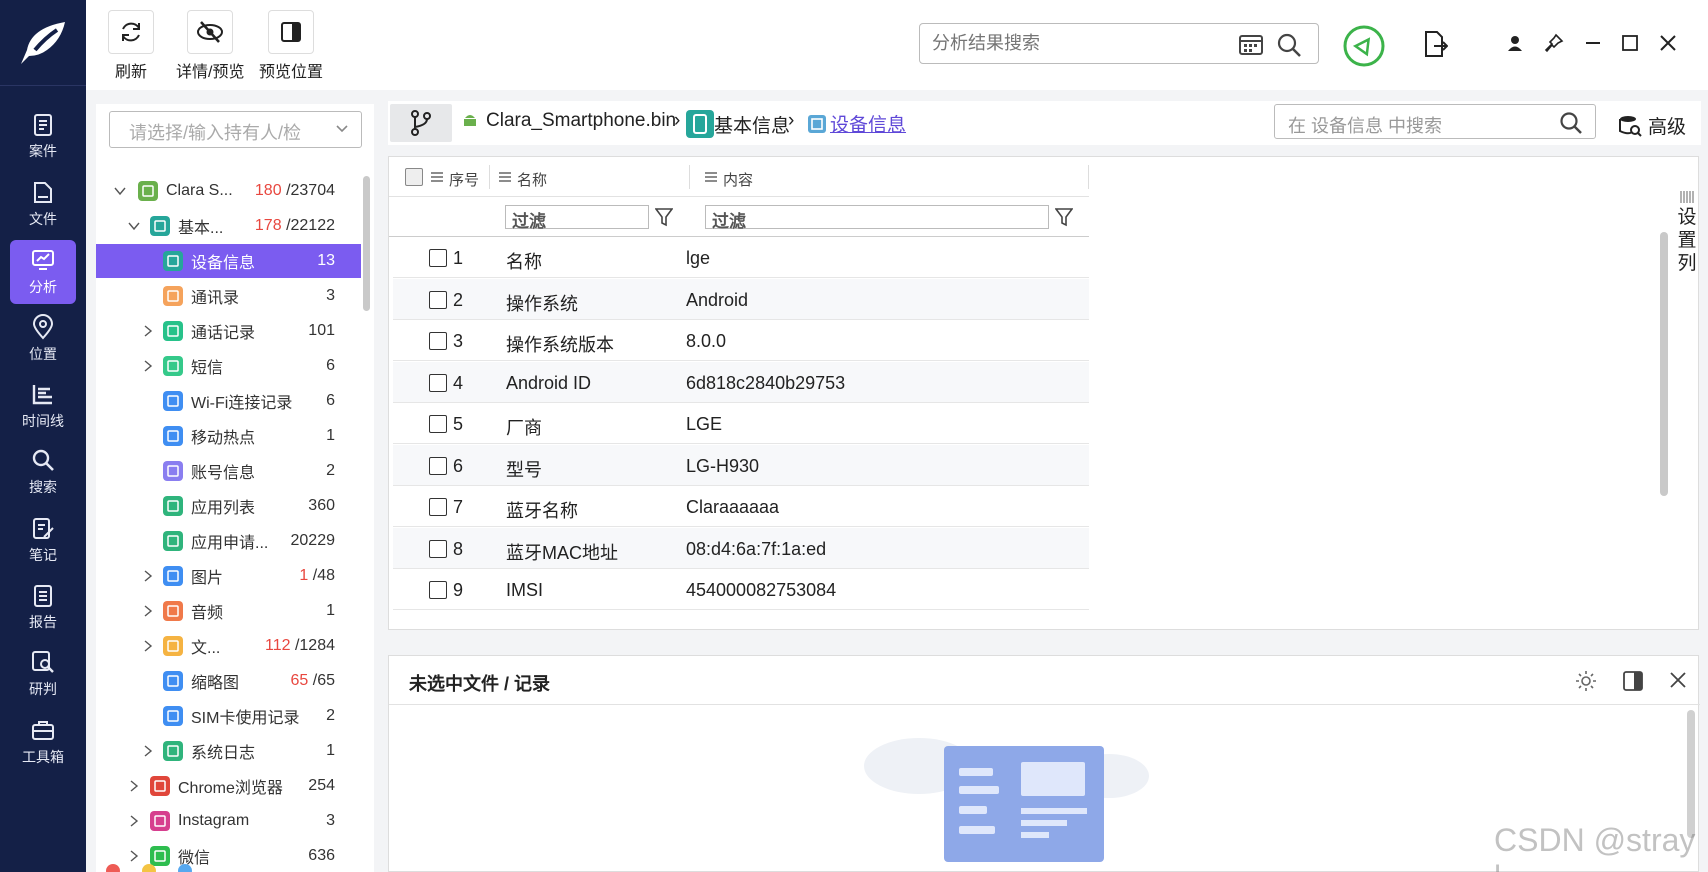 The width and height of the screenshot is (1708, 872). What do you see at coordinates (1554, 43) in the screenshot?
I see `pin-icon` at bounding box center [1554, 43].